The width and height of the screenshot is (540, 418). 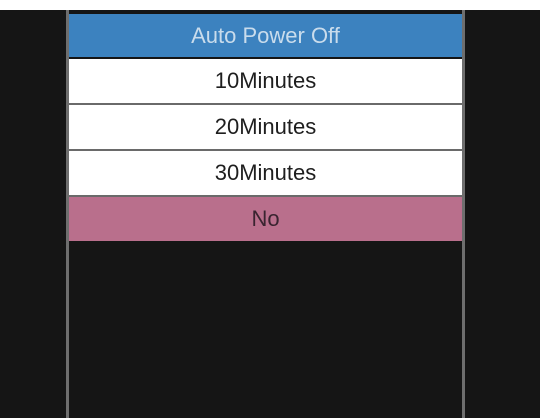 What do you see at coordinates (265, 36) in the screenshot?
I see `menu-title: Auto Power Off` at bounding box center [265, 36].